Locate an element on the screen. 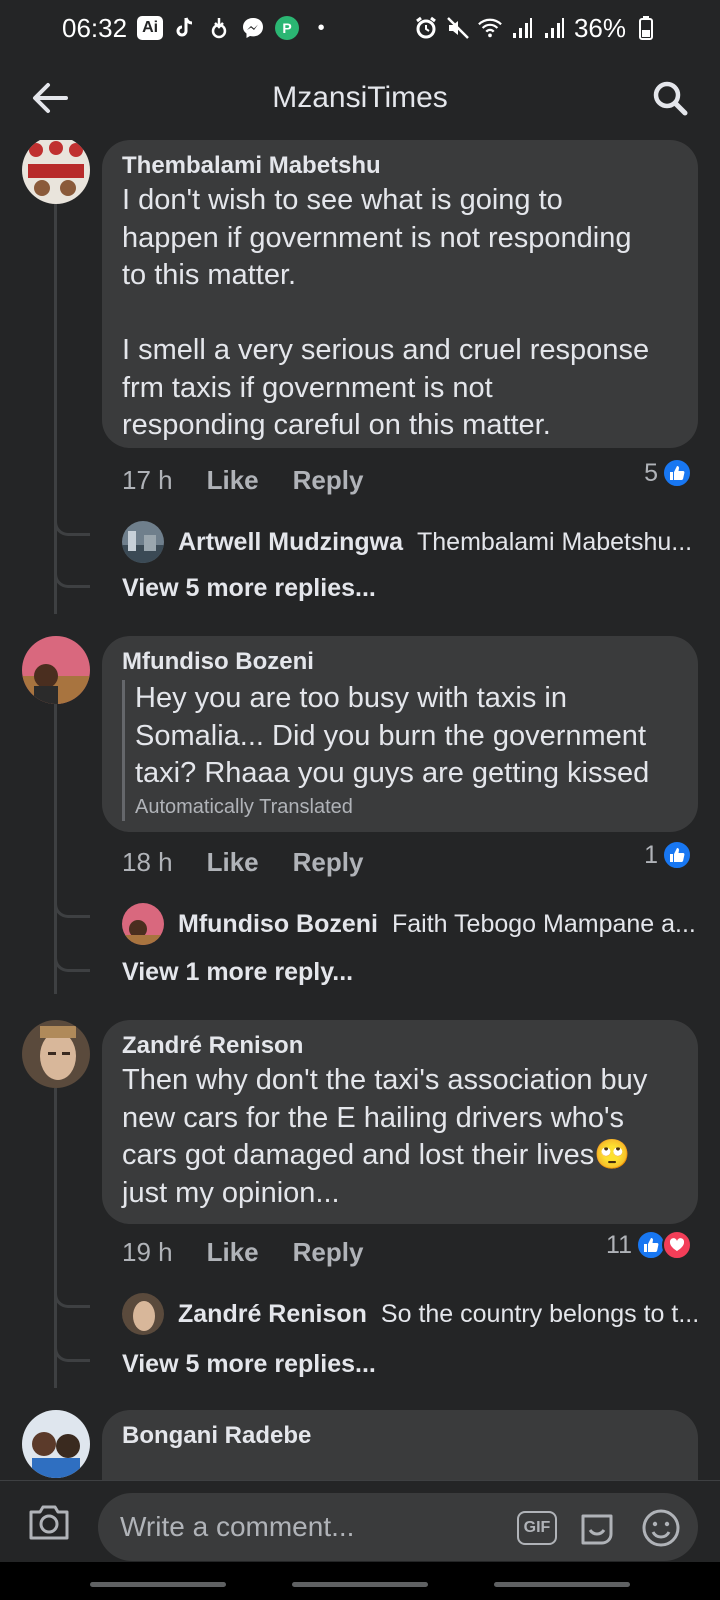 The image size is (720, 1600). comment-meta: 17 h Like Reply is located at coordinates (242, 480).